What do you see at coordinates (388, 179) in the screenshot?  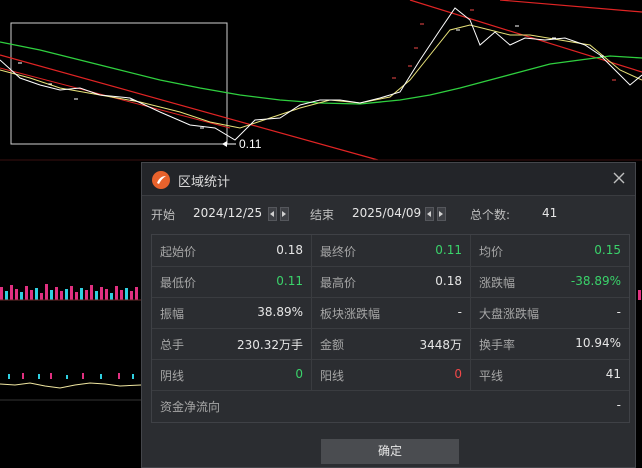 I see `dialog-titlebar: 区域统计` at bounding box center [388, 179].